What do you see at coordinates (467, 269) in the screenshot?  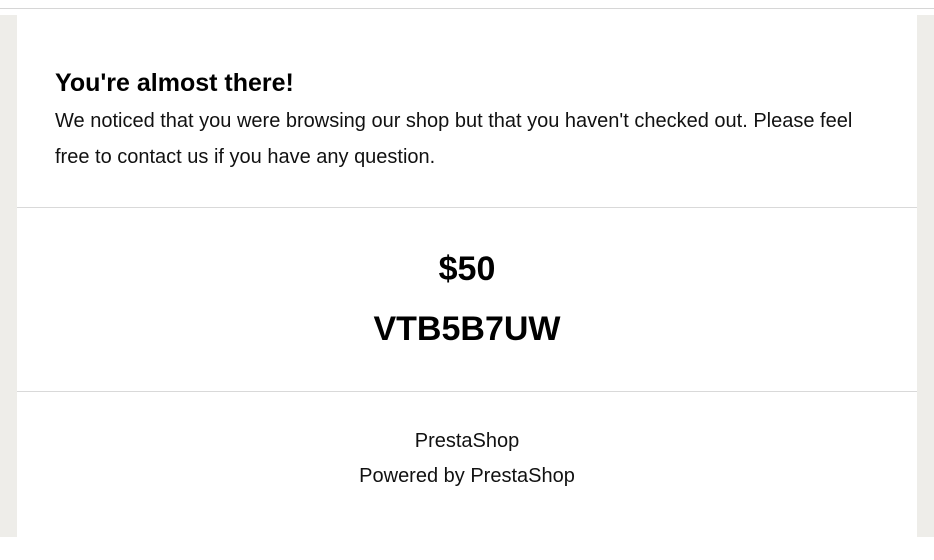 I see `voucher-amount: $50` at bounding box center [467, 269].